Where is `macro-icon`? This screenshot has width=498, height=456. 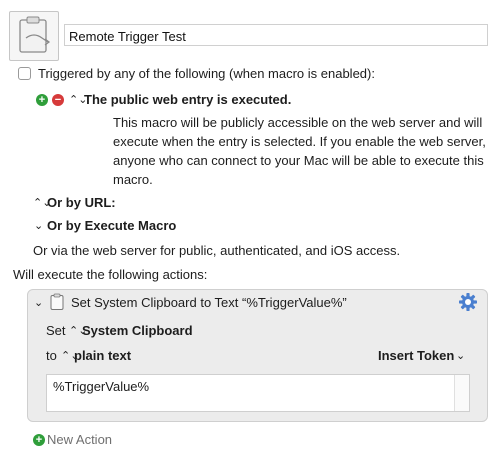
macro-icon is located at coordinates (34, 36).